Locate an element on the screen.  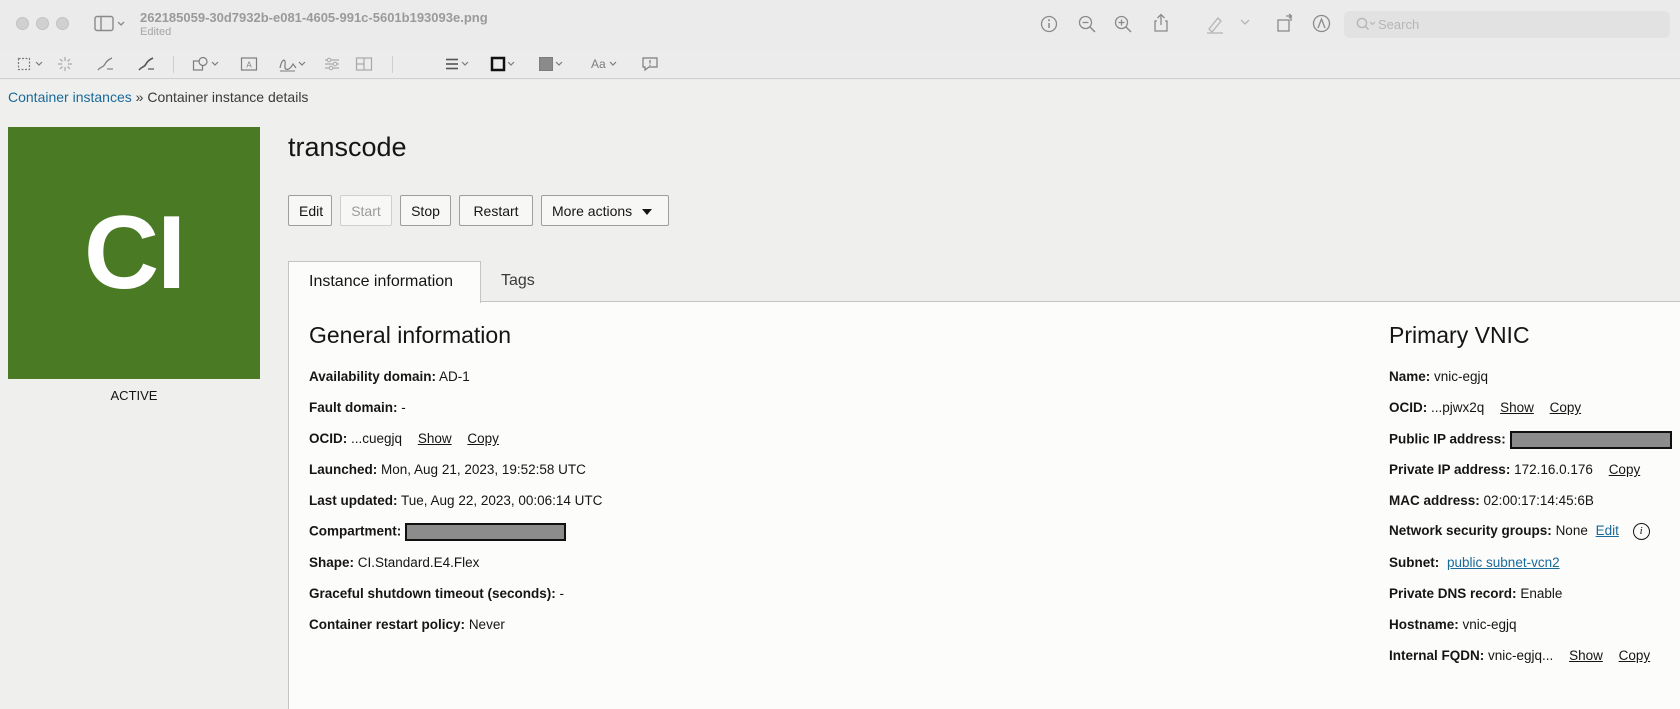
nsg-value: None is located at coordinates (1571, 531).